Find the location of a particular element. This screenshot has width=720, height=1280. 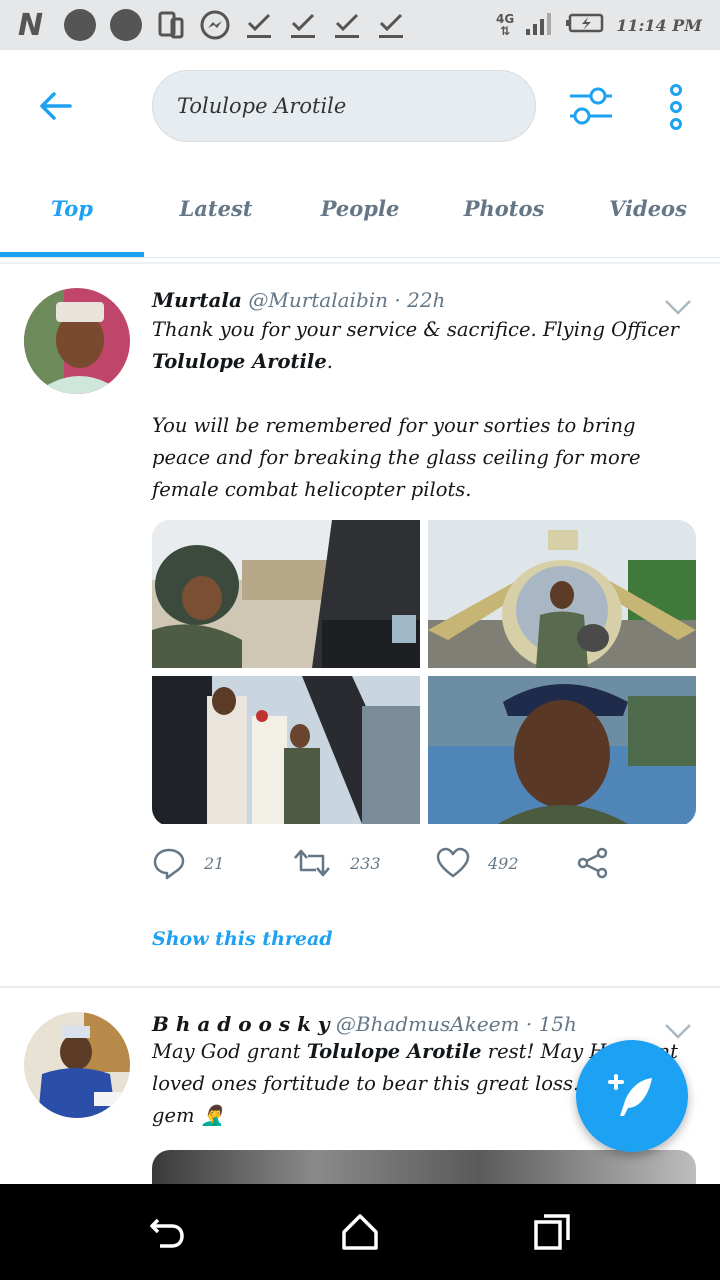

like-button: 492 is located at coordinates (477, 863).